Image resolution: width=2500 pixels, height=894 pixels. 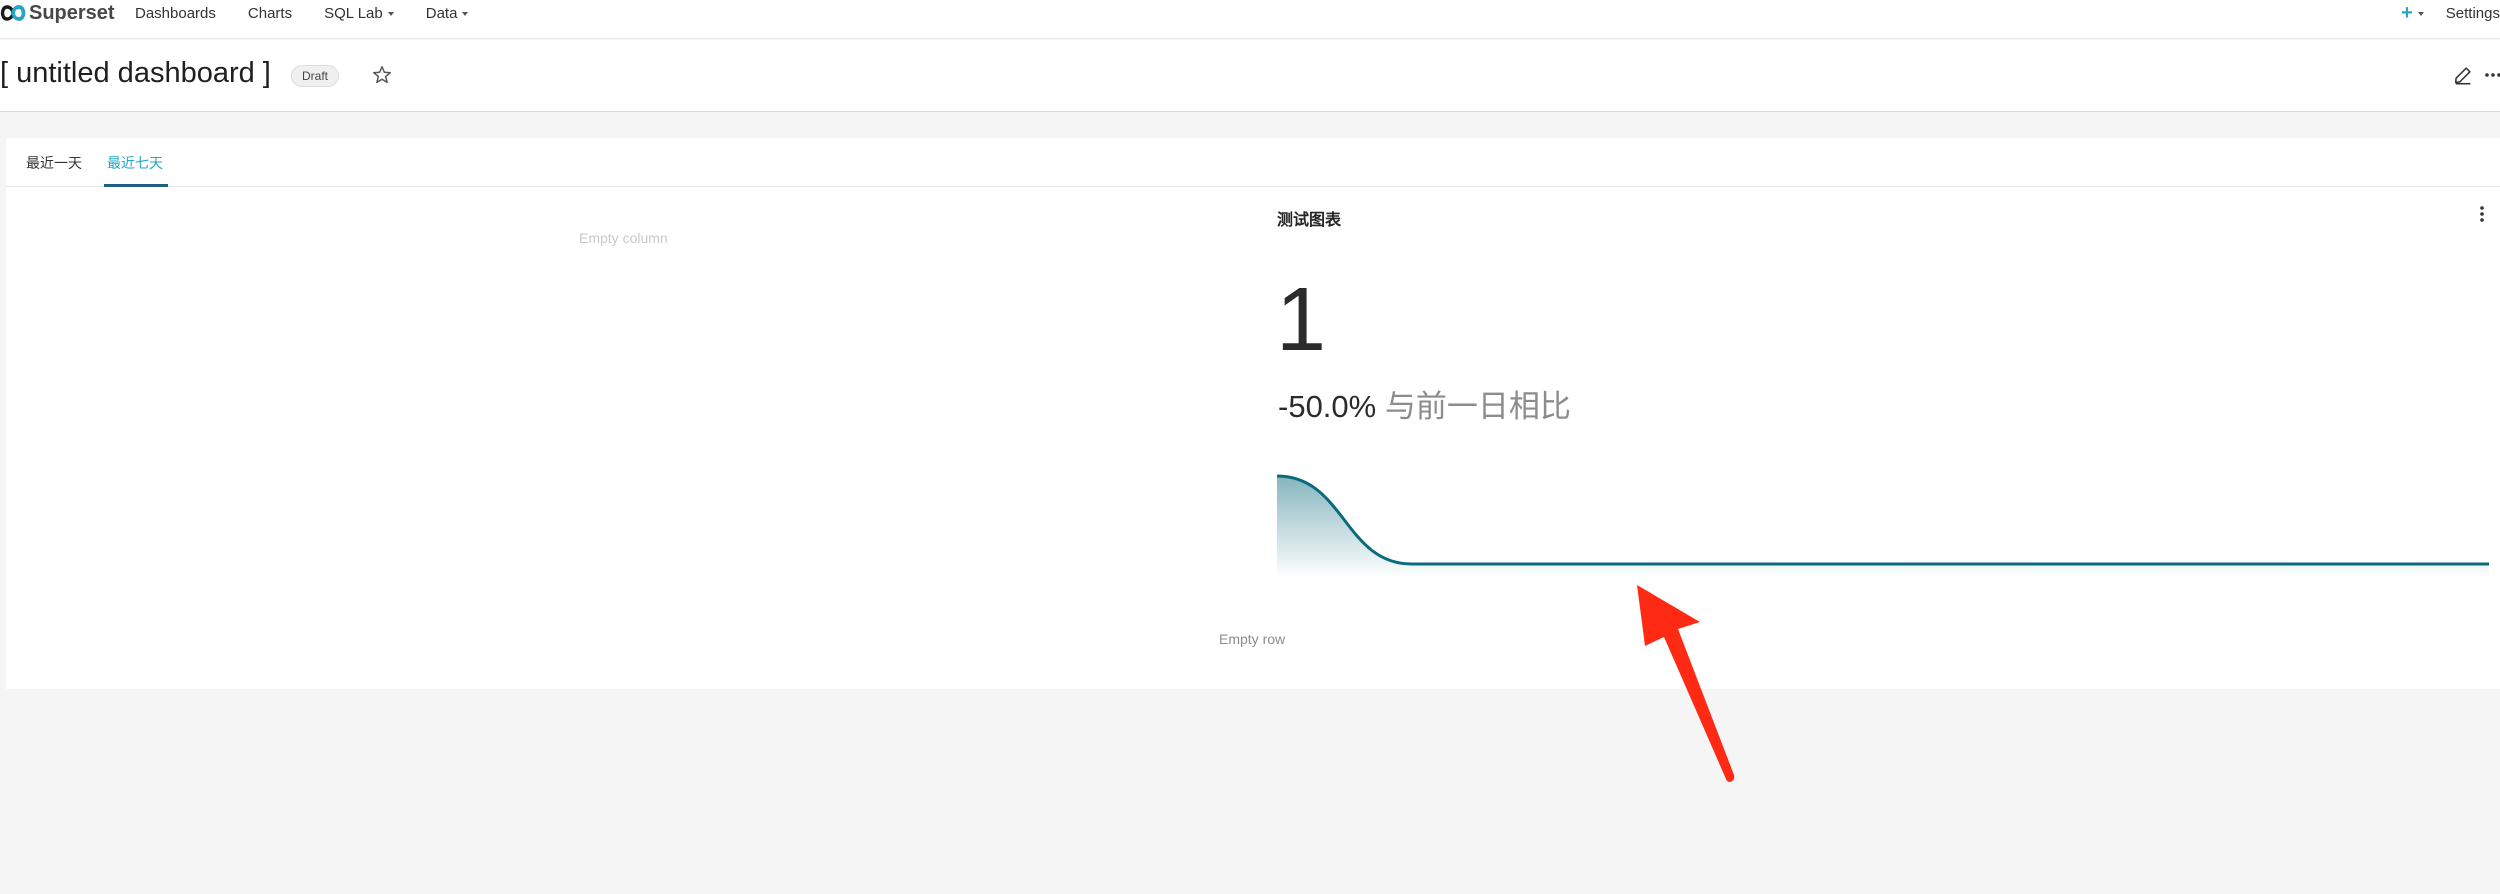 I want to click on menu-sql-lab: SQL Lab, so click(x=359, y=13).